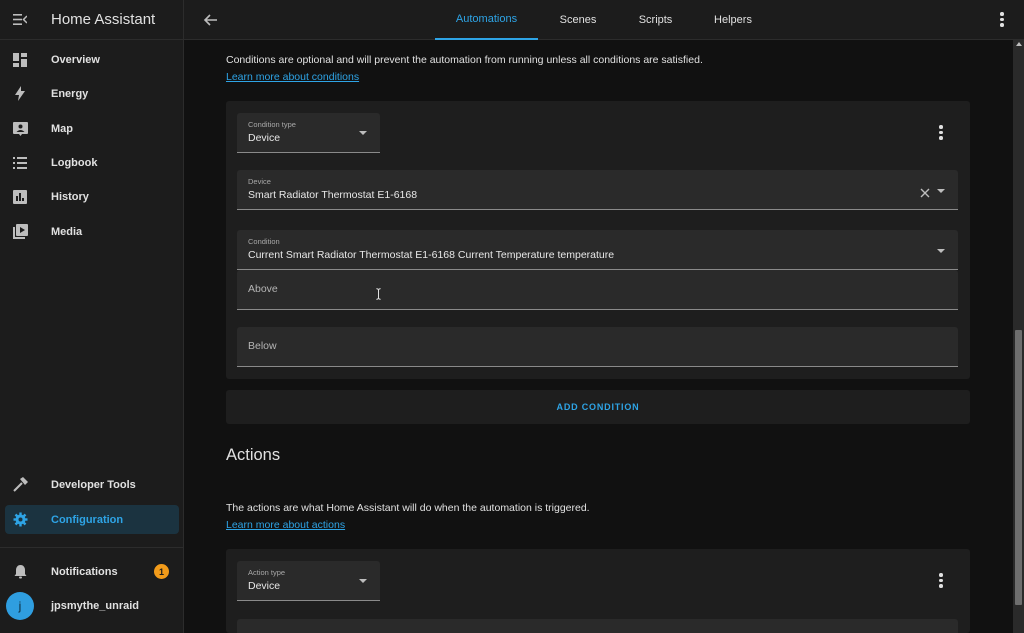 The height and width of the screenshot is (633, 1024). I want to click on sidebar-item-user: j jpsmythe_unraid, so click(92, 605).